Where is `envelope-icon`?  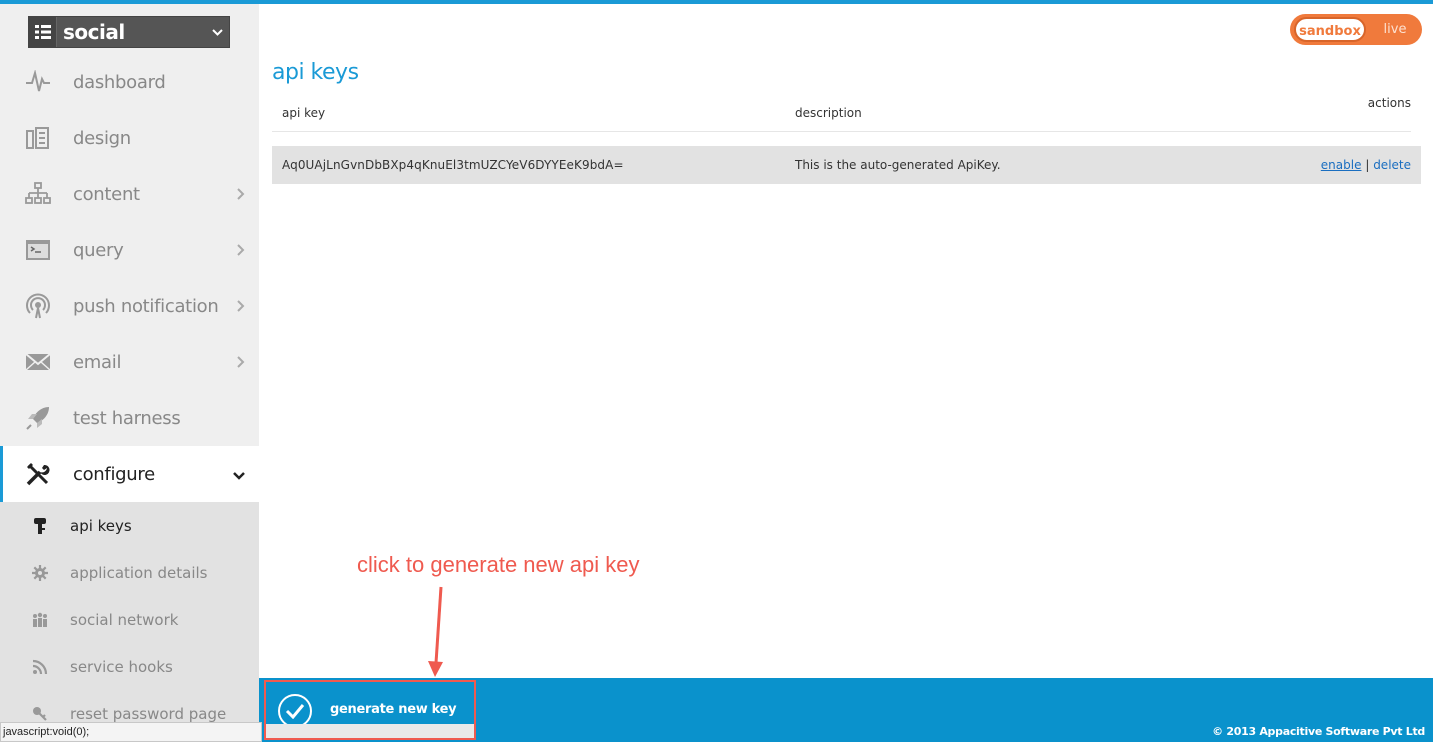
envelope-icon is located at coordinates (38, 362).